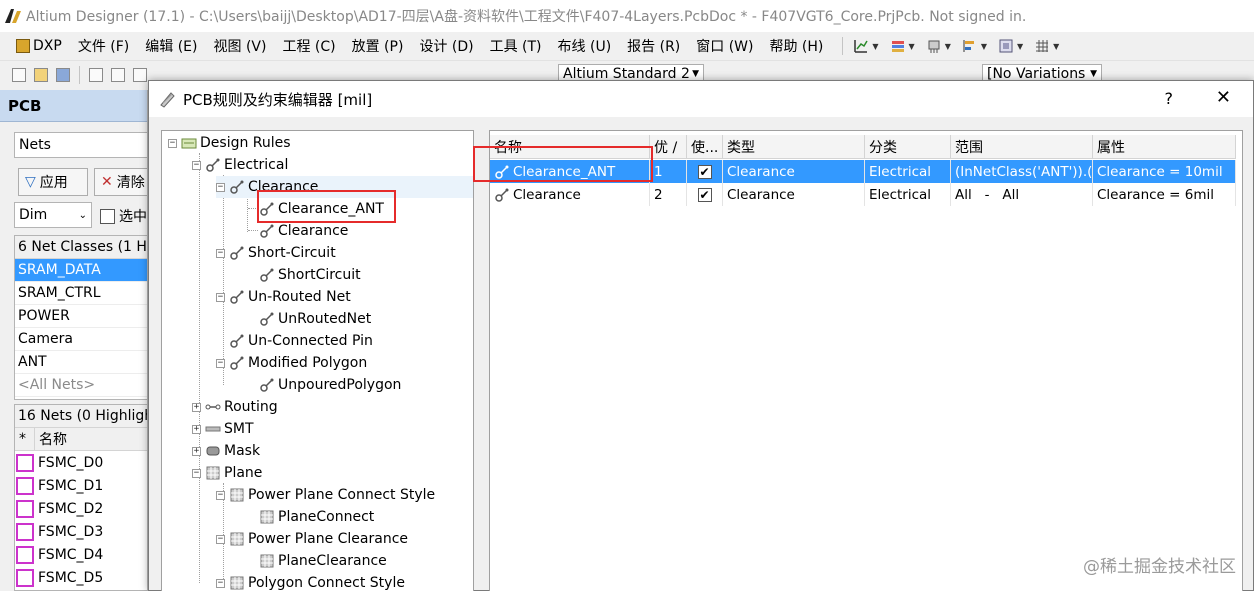 This screenshot has height=591, width=1254. Describe the element at coordinates (81, 316) in the screenshot. I see `list-item: POWER` at that location.